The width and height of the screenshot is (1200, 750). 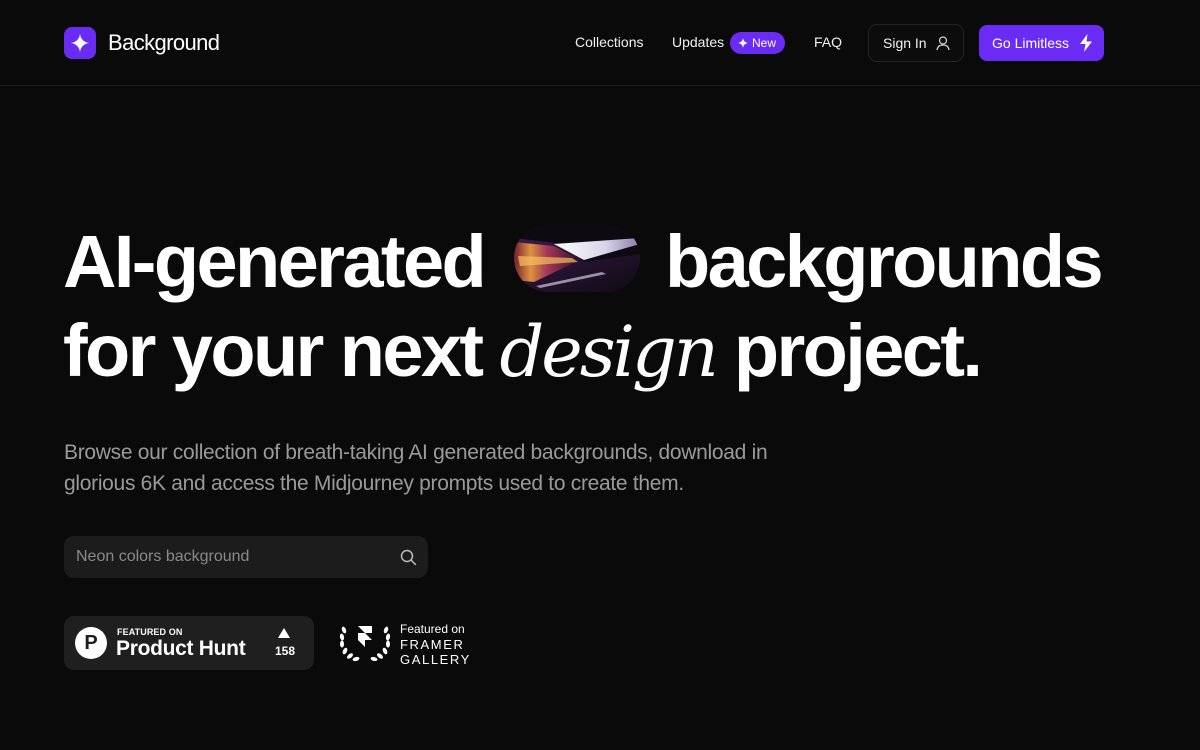 I want to click on search-button, so click(x=408, y=557).